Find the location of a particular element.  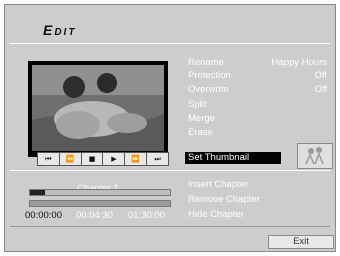

page-title: Edit is located at coordinates (60, 30).